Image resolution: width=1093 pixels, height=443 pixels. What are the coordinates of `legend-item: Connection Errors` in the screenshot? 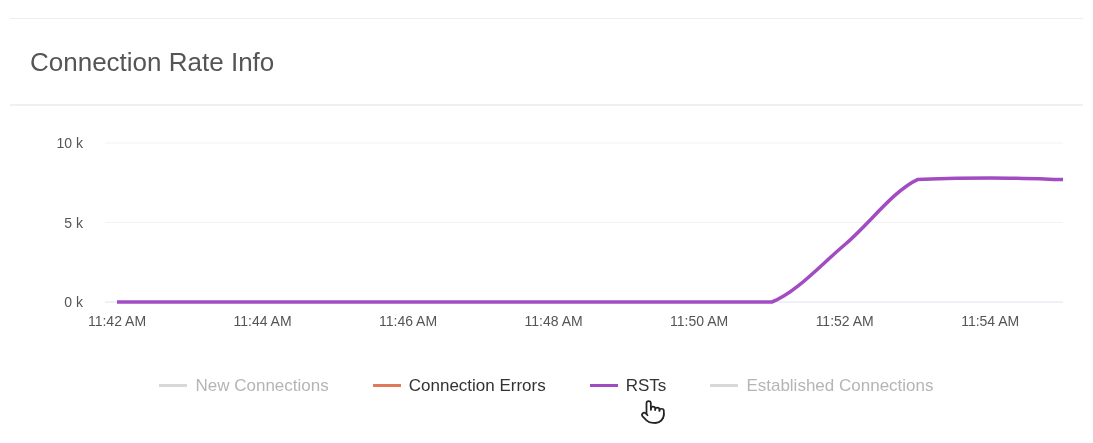 It's located at (459, 386).